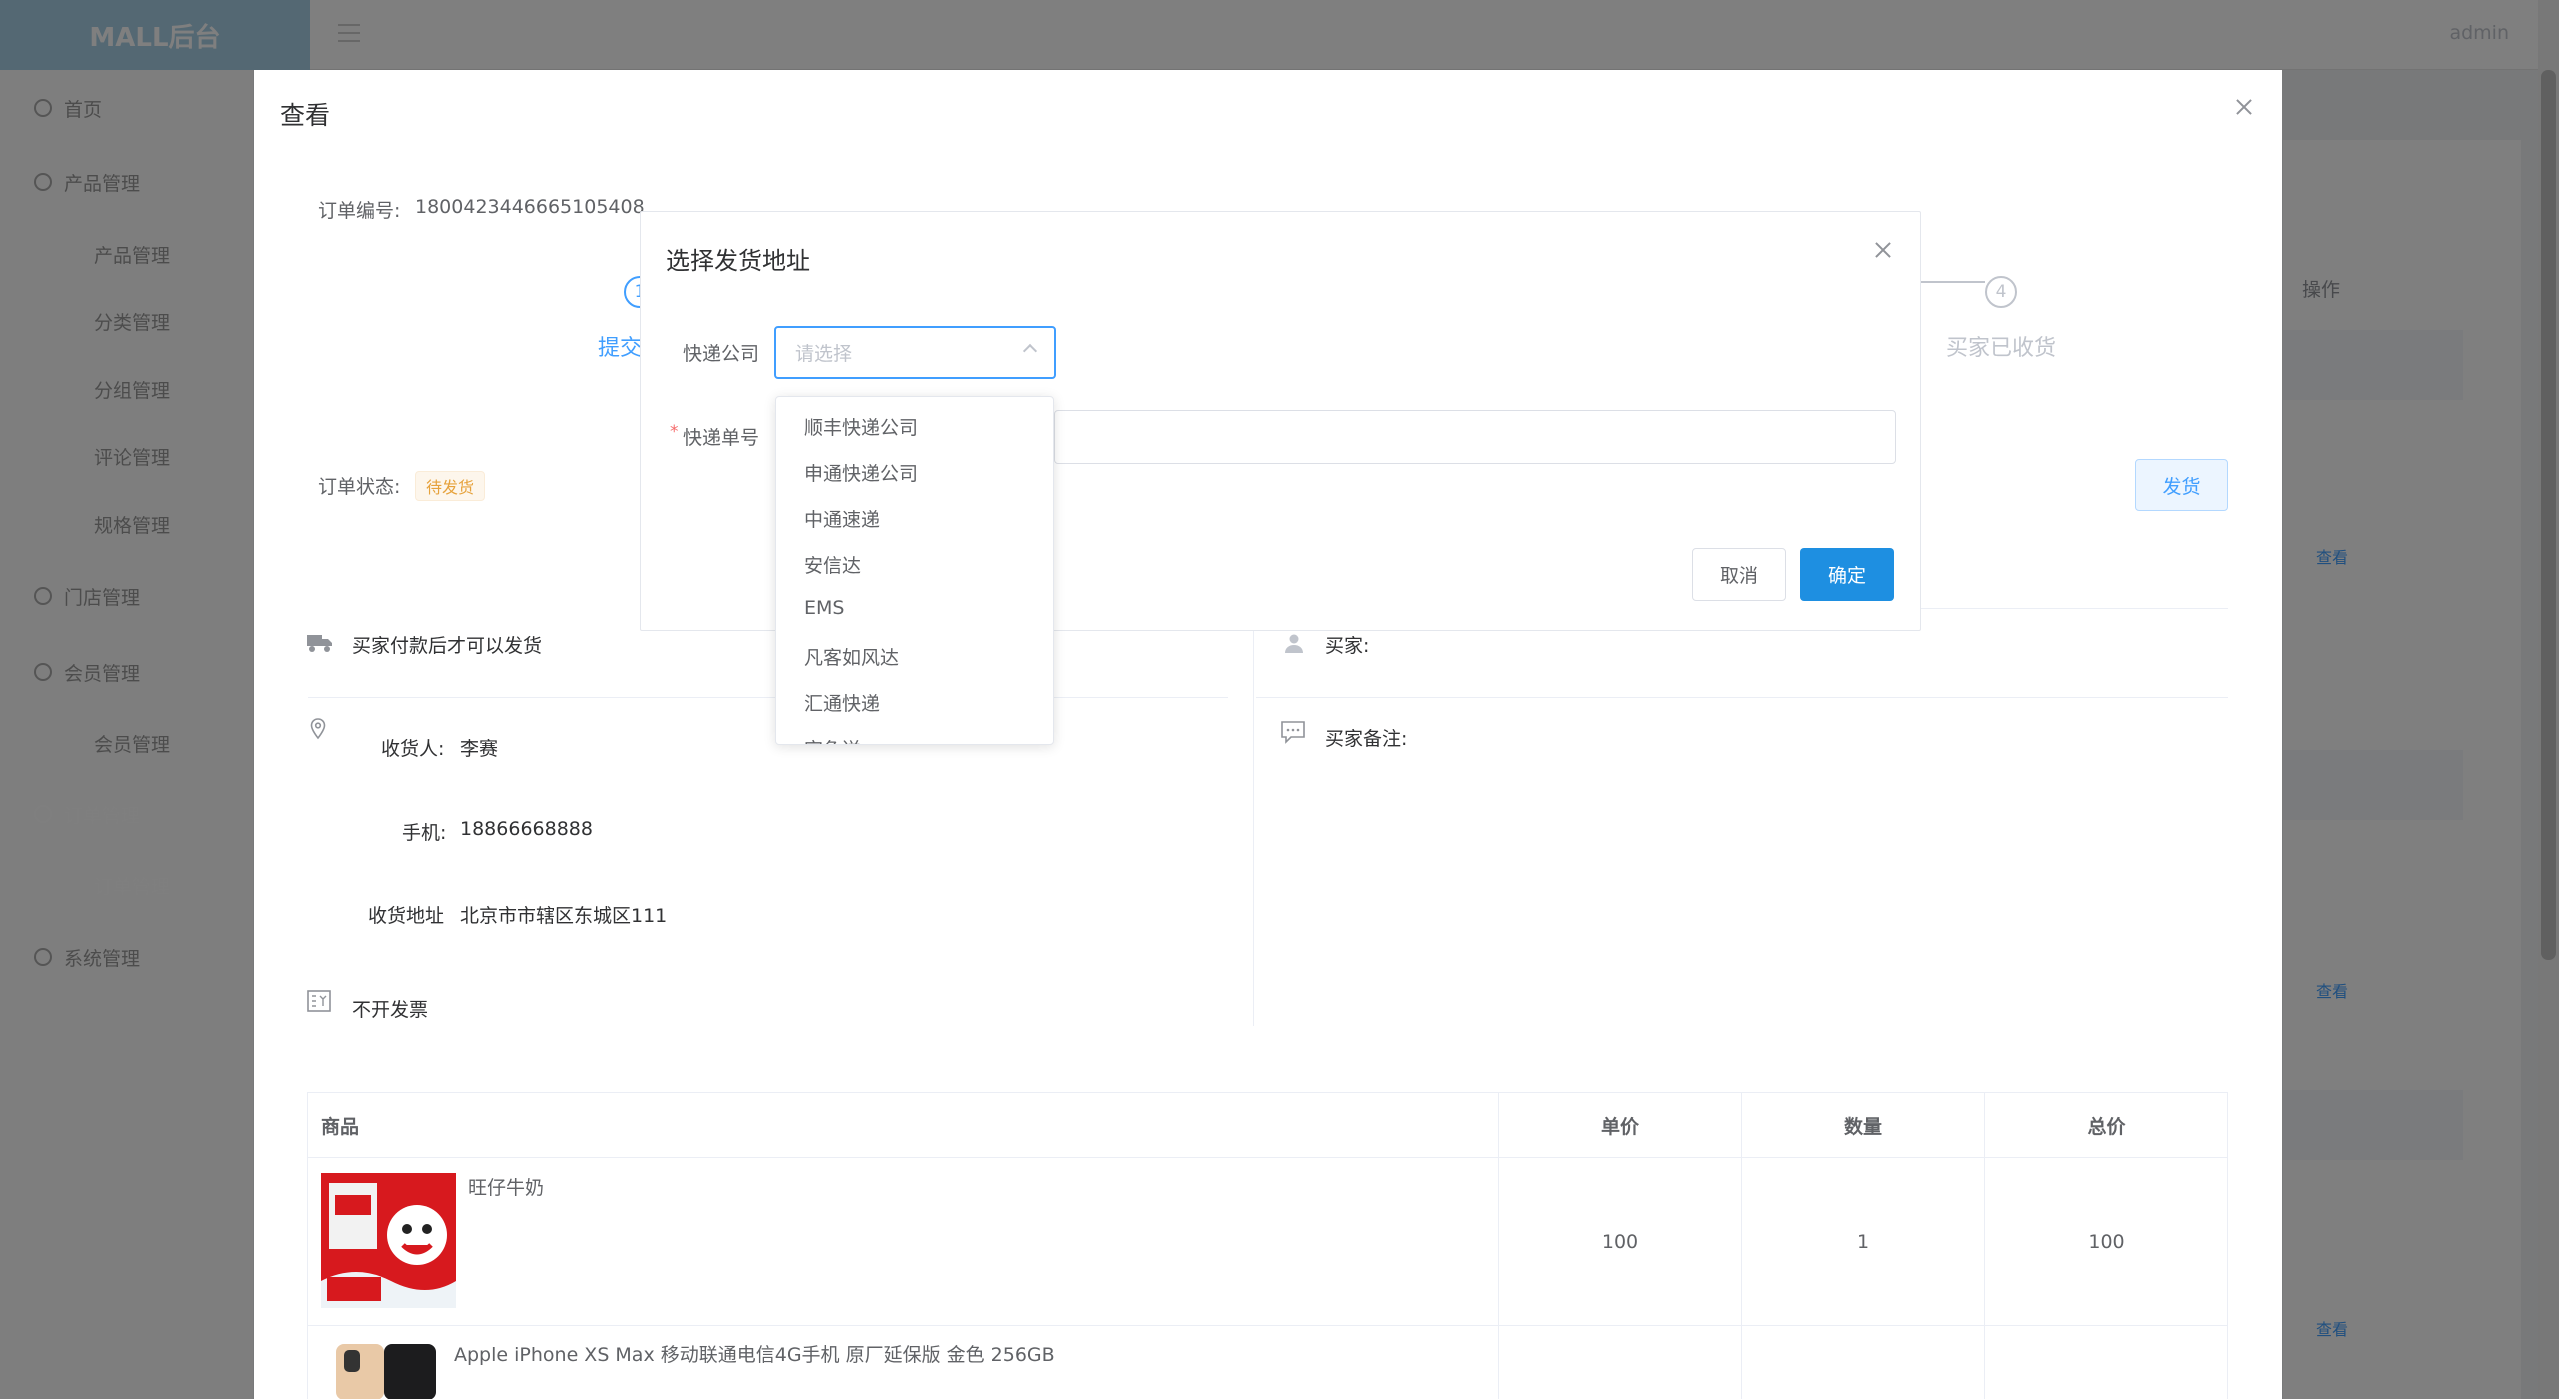 The height and width of the screenshot is (1399, 2559). What do you see at coordinates (447, 646) in the screenshot?
I see `pay-notice: 买家付款后才可以发货` at bounding box center [447, 646].